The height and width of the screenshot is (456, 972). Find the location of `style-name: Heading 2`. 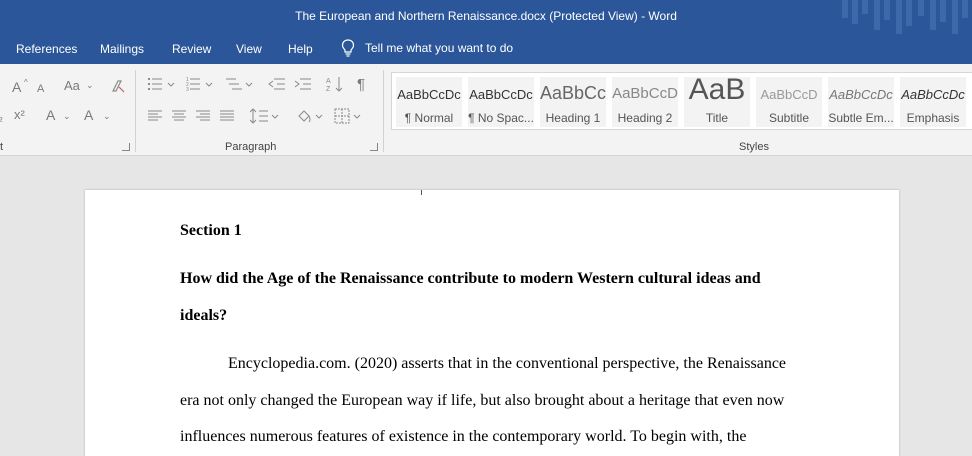

style-name: Heading 2 is located at coordinates (645, 118).